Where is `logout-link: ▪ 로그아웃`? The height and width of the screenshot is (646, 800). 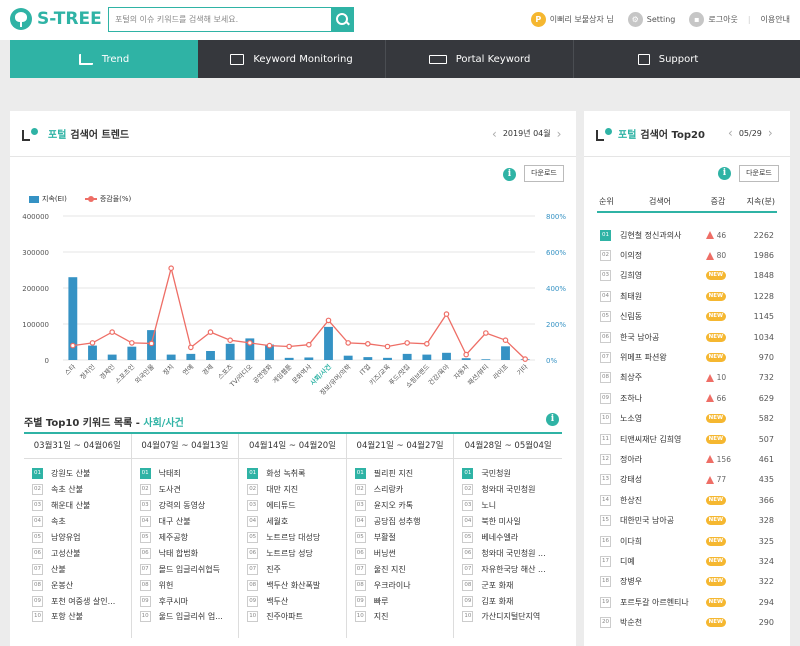
logout-link: ▪ 로그아웃 is located at coordinates (713, 19).